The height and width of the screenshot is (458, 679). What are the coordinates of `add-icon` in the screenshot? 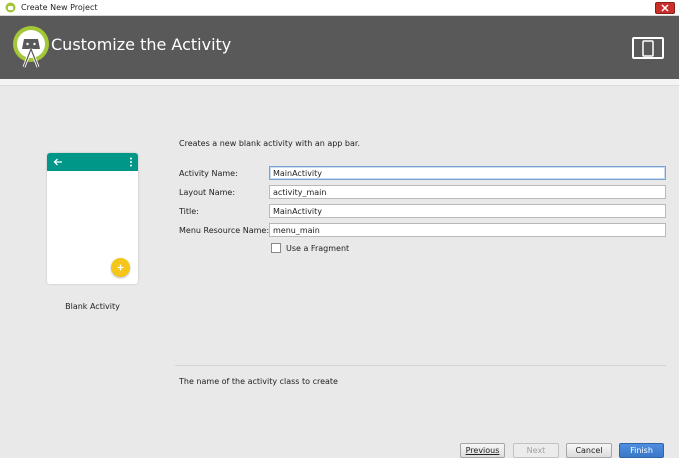 It's located at (120, 267).